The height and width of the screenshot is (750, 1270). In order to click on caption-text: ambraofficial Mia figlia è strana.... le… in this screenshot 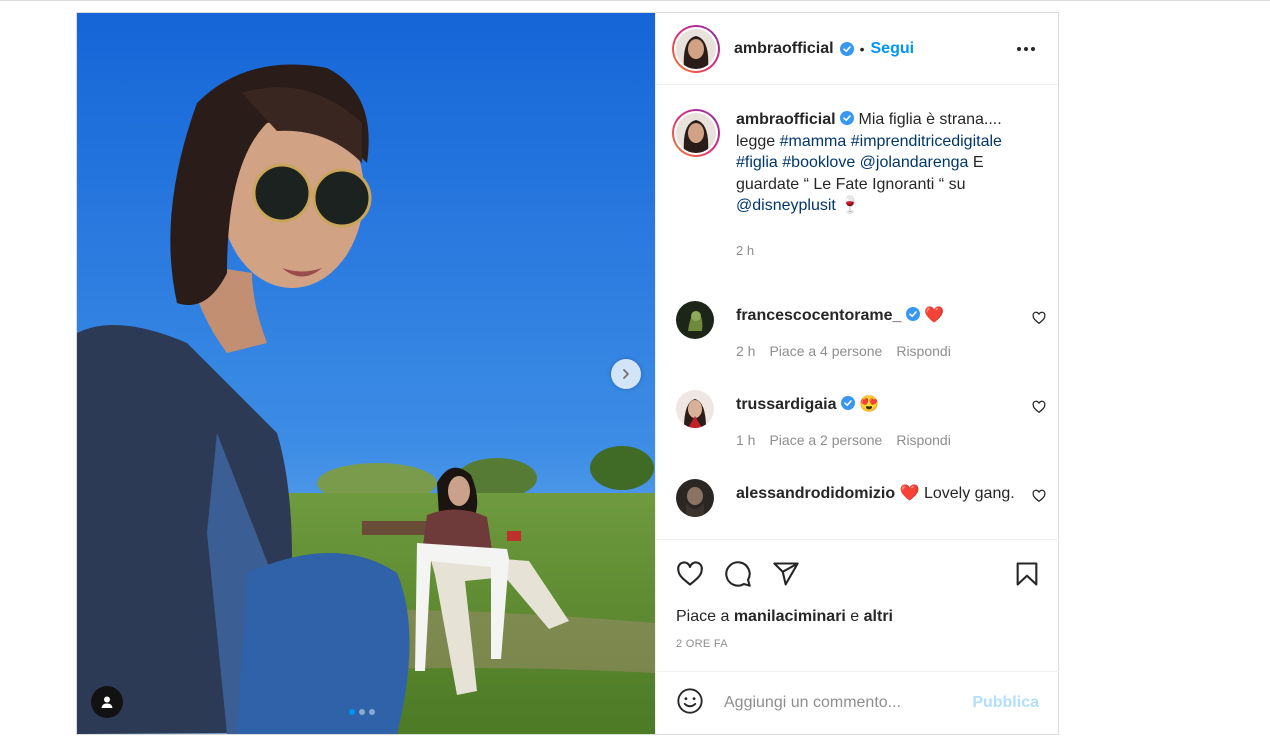, I will do `click(886, 163)`.